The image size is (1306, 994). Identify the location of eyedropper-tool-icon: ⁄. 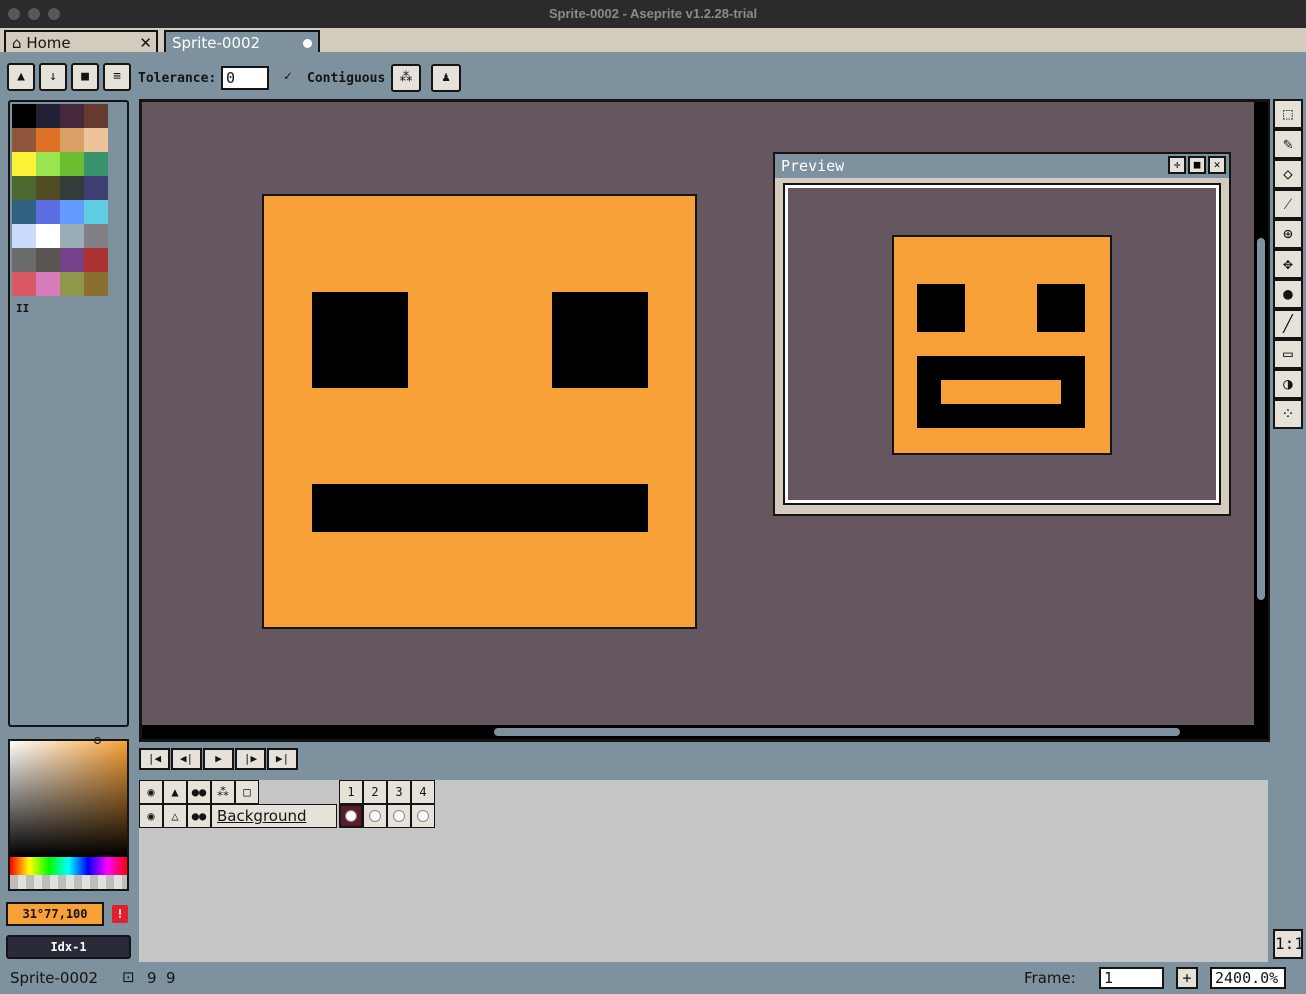
(1288, 204).